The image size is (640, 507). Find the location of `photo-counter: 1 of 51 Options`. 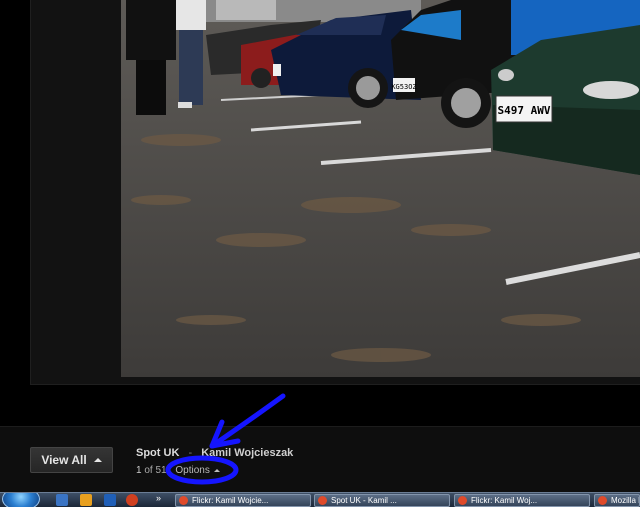

photo-counter: 1 of 51 Options is located at coordinates (178, 470).